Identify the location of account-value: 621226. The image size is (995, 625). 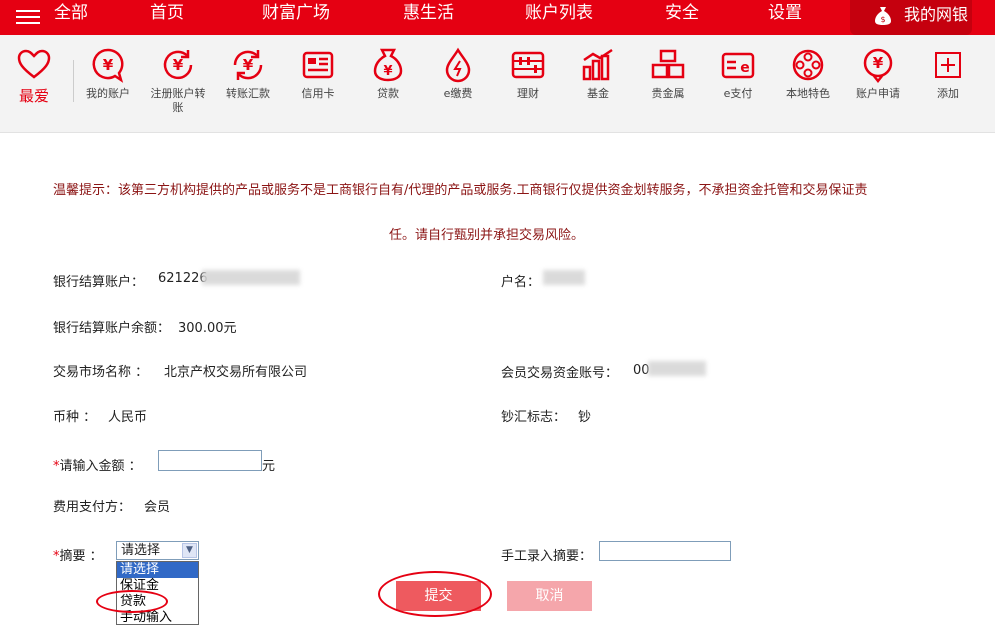
(183, 278).